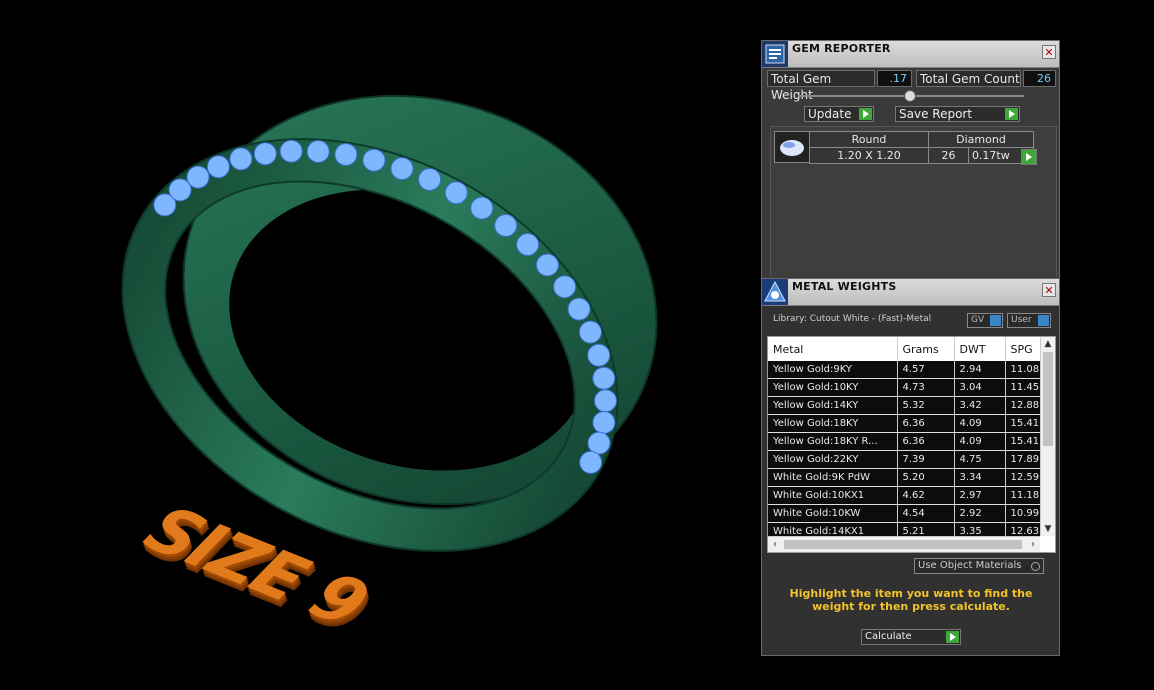 The height and width of the screenshot is (690, 1154). What do you see at coordinates (980, 405) in the screenshot?
I see `dwt-value: 3.42` at bounding box center [980, 405].